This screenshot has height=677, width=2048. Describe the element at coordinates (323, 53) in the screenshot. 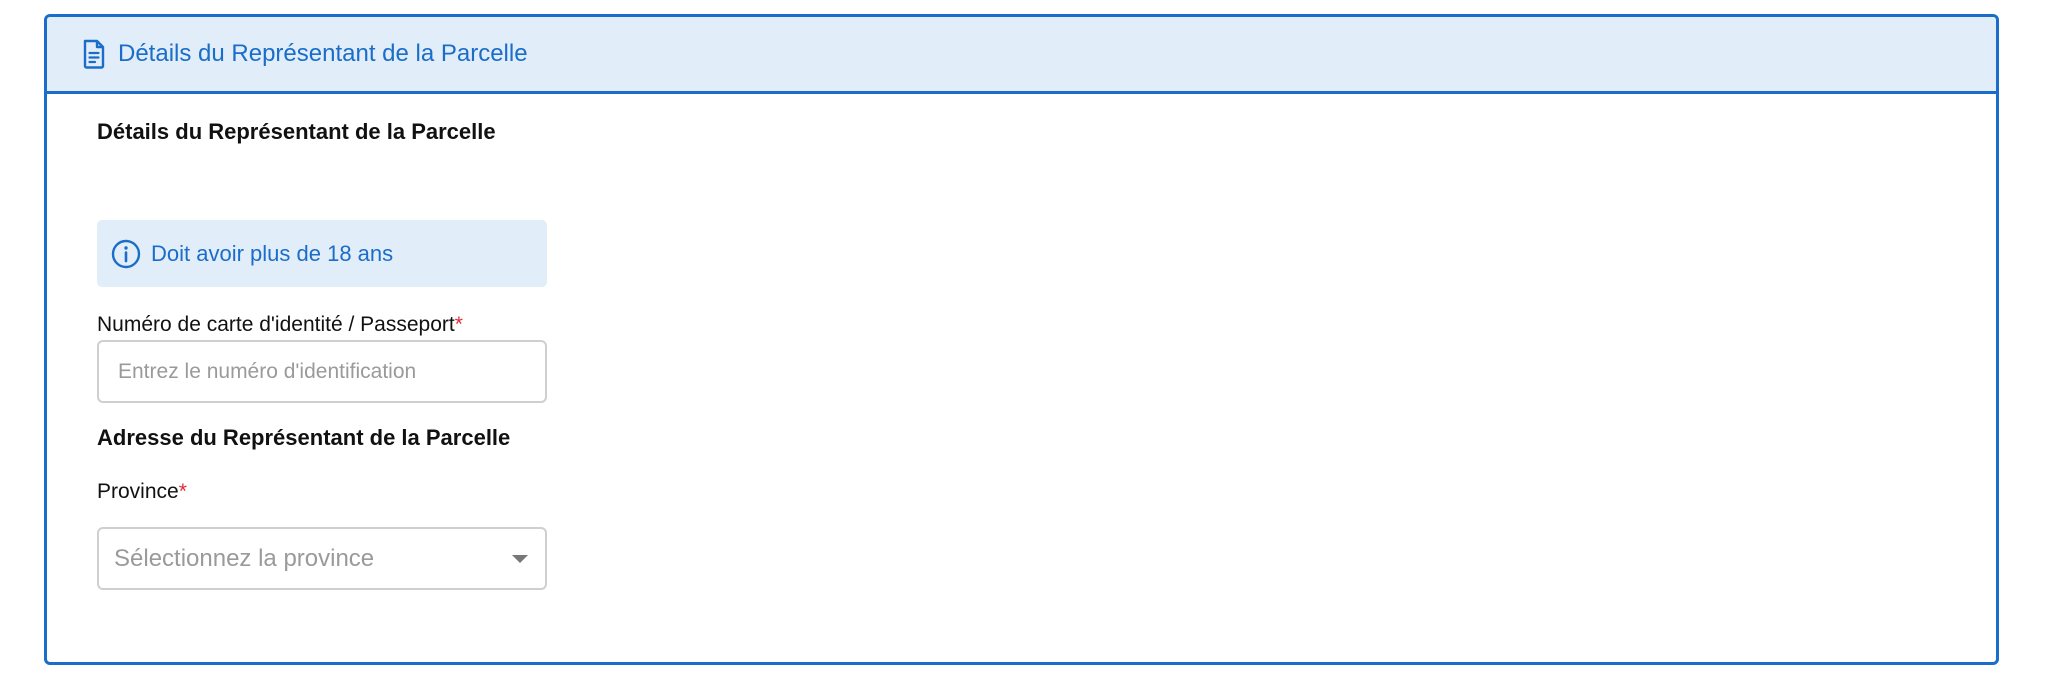

I see `panel-title: Détails du Représentant de la Parcelle` at that location.